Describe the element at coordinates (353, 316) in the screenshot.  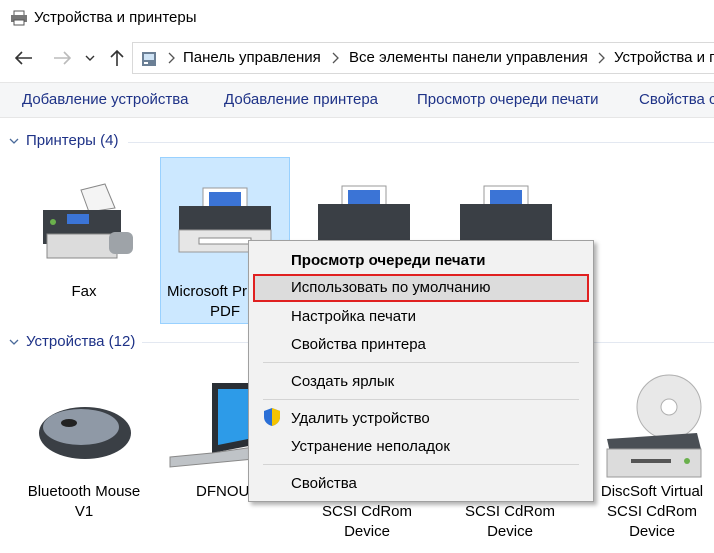
I see `menu-item-printing-preferences: Настройка печати` at that location.